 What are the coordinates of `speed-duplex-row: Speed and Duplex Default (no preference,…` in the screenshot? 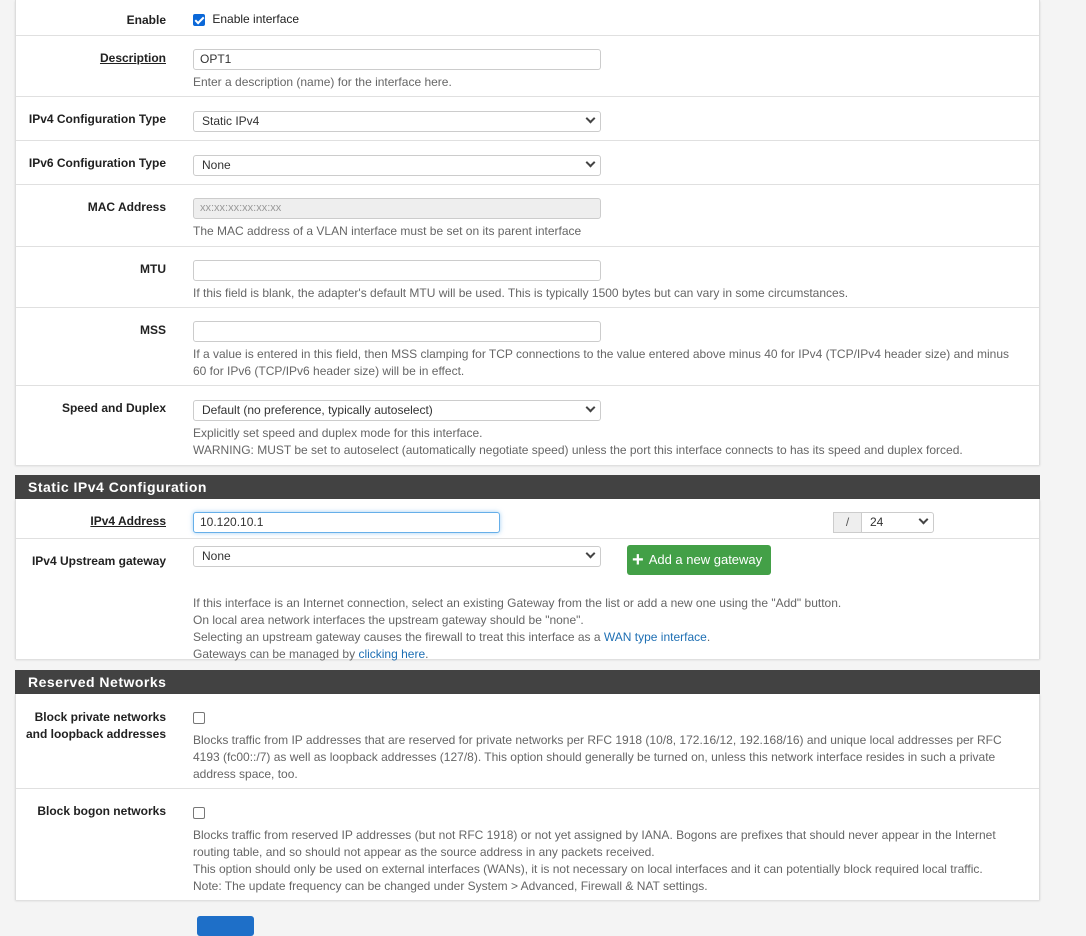 It's located at (527, 425).